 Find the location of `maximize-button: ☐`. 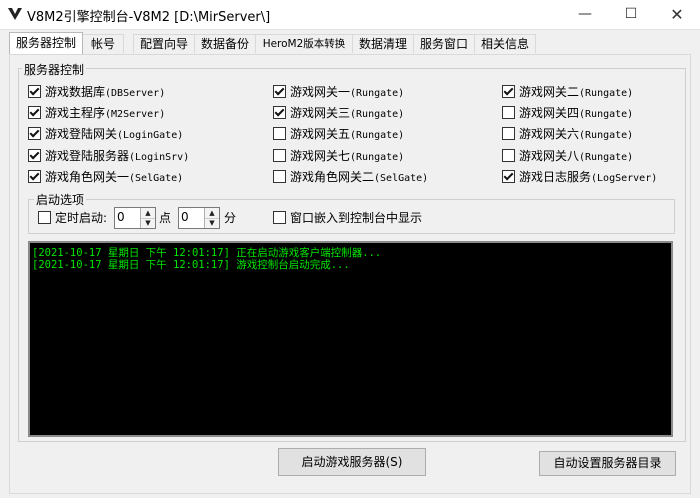

maximize-button: ☐ is located at coordinates (631, 14).